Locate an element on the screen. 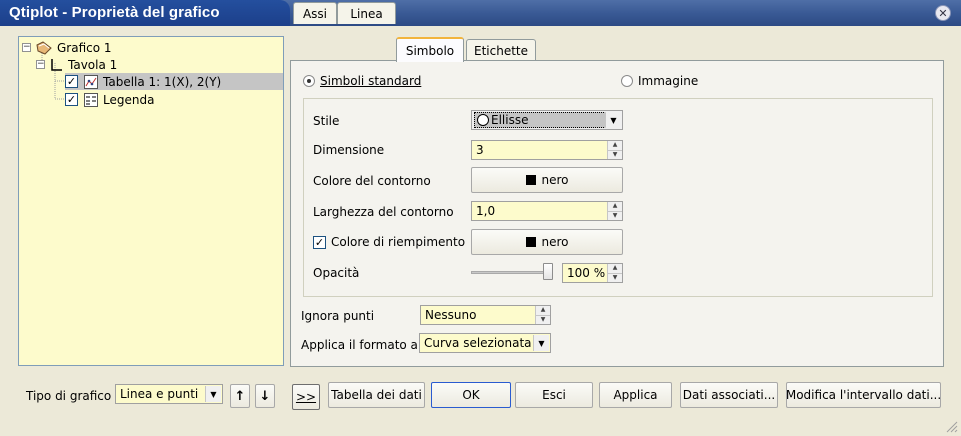 The height and width of the screenshot is (436, 961). tree-item-graph: − Grafico 1 is located at coordinates (67, 47).